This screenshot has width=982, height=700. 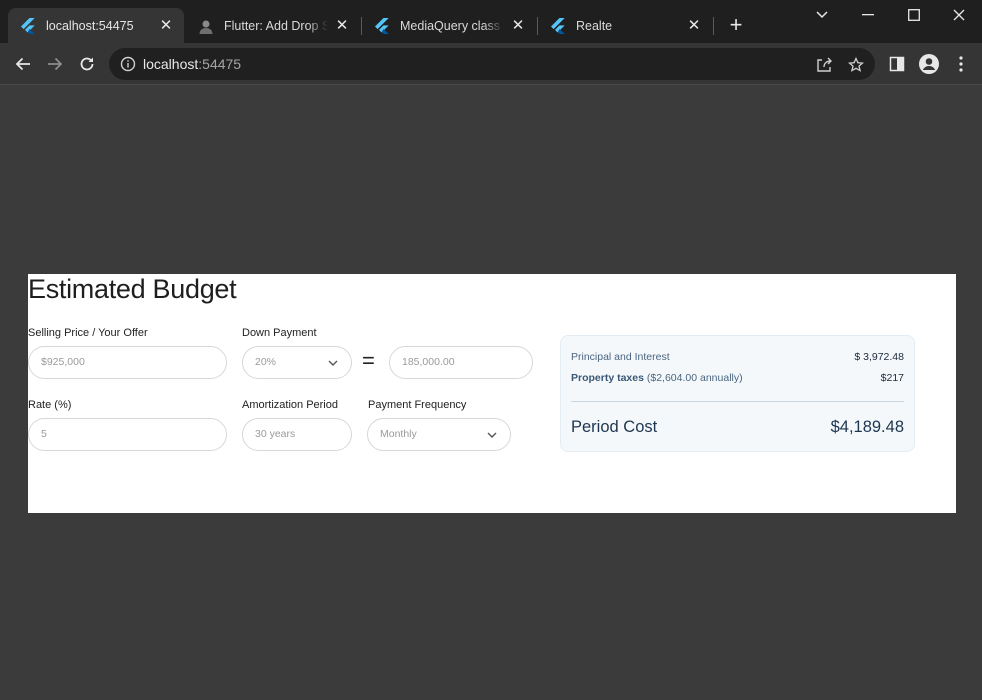 I want to click on selling-price-value: $925,000, so click(x=63, y=362).